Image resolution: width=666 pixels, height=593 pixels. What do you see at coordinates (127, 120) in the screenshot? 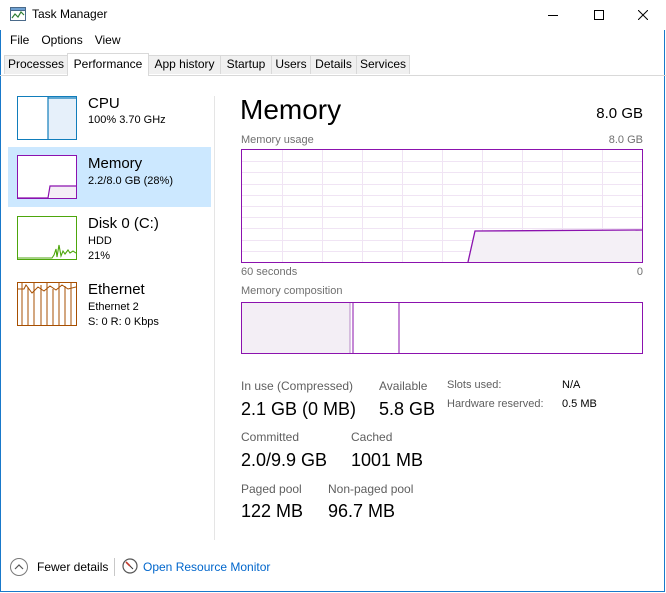
I see `sidebar-item-detail: 100% 3.70 GHz` at bounding box center [127, 120].